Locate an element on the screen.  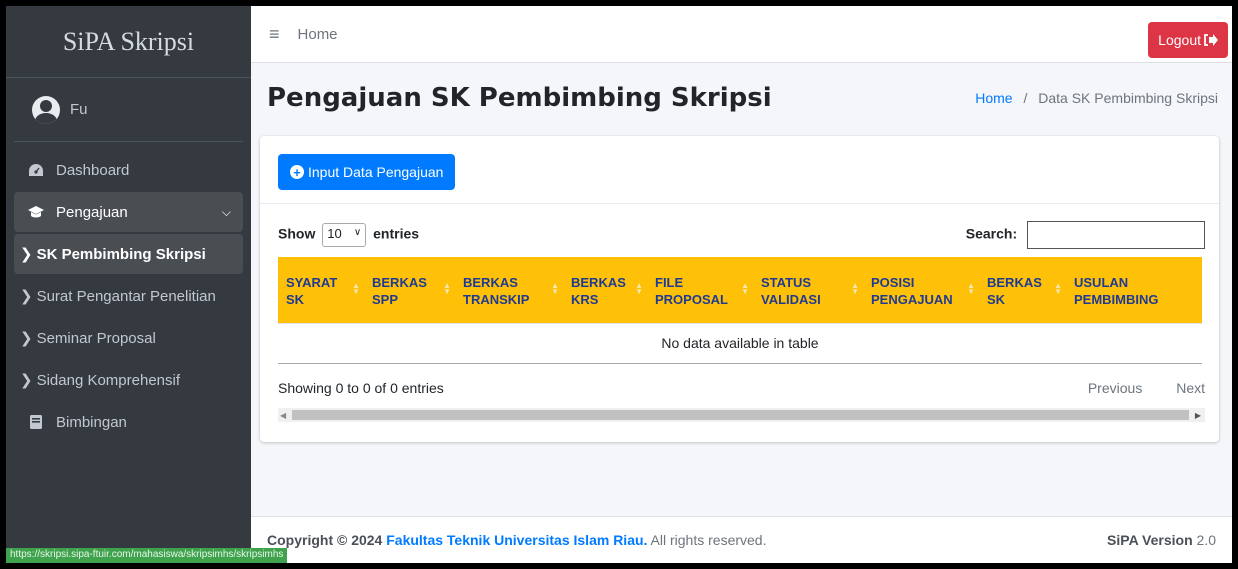
sidebar-item-sidang-komprehensif: ❯ Sidang Komprehensif is located at coordinates (128, 380).